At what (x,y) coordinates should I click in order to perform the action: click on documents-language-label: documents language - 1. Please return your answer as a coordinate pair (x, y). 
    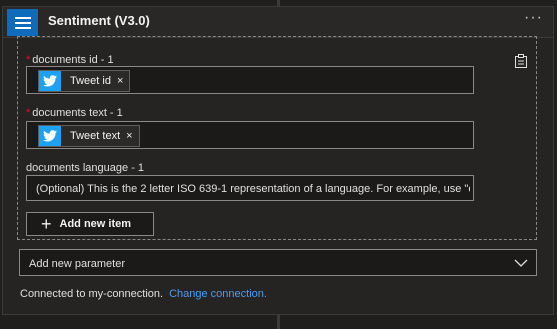
    Looking at the image, I should click on (85, 168).